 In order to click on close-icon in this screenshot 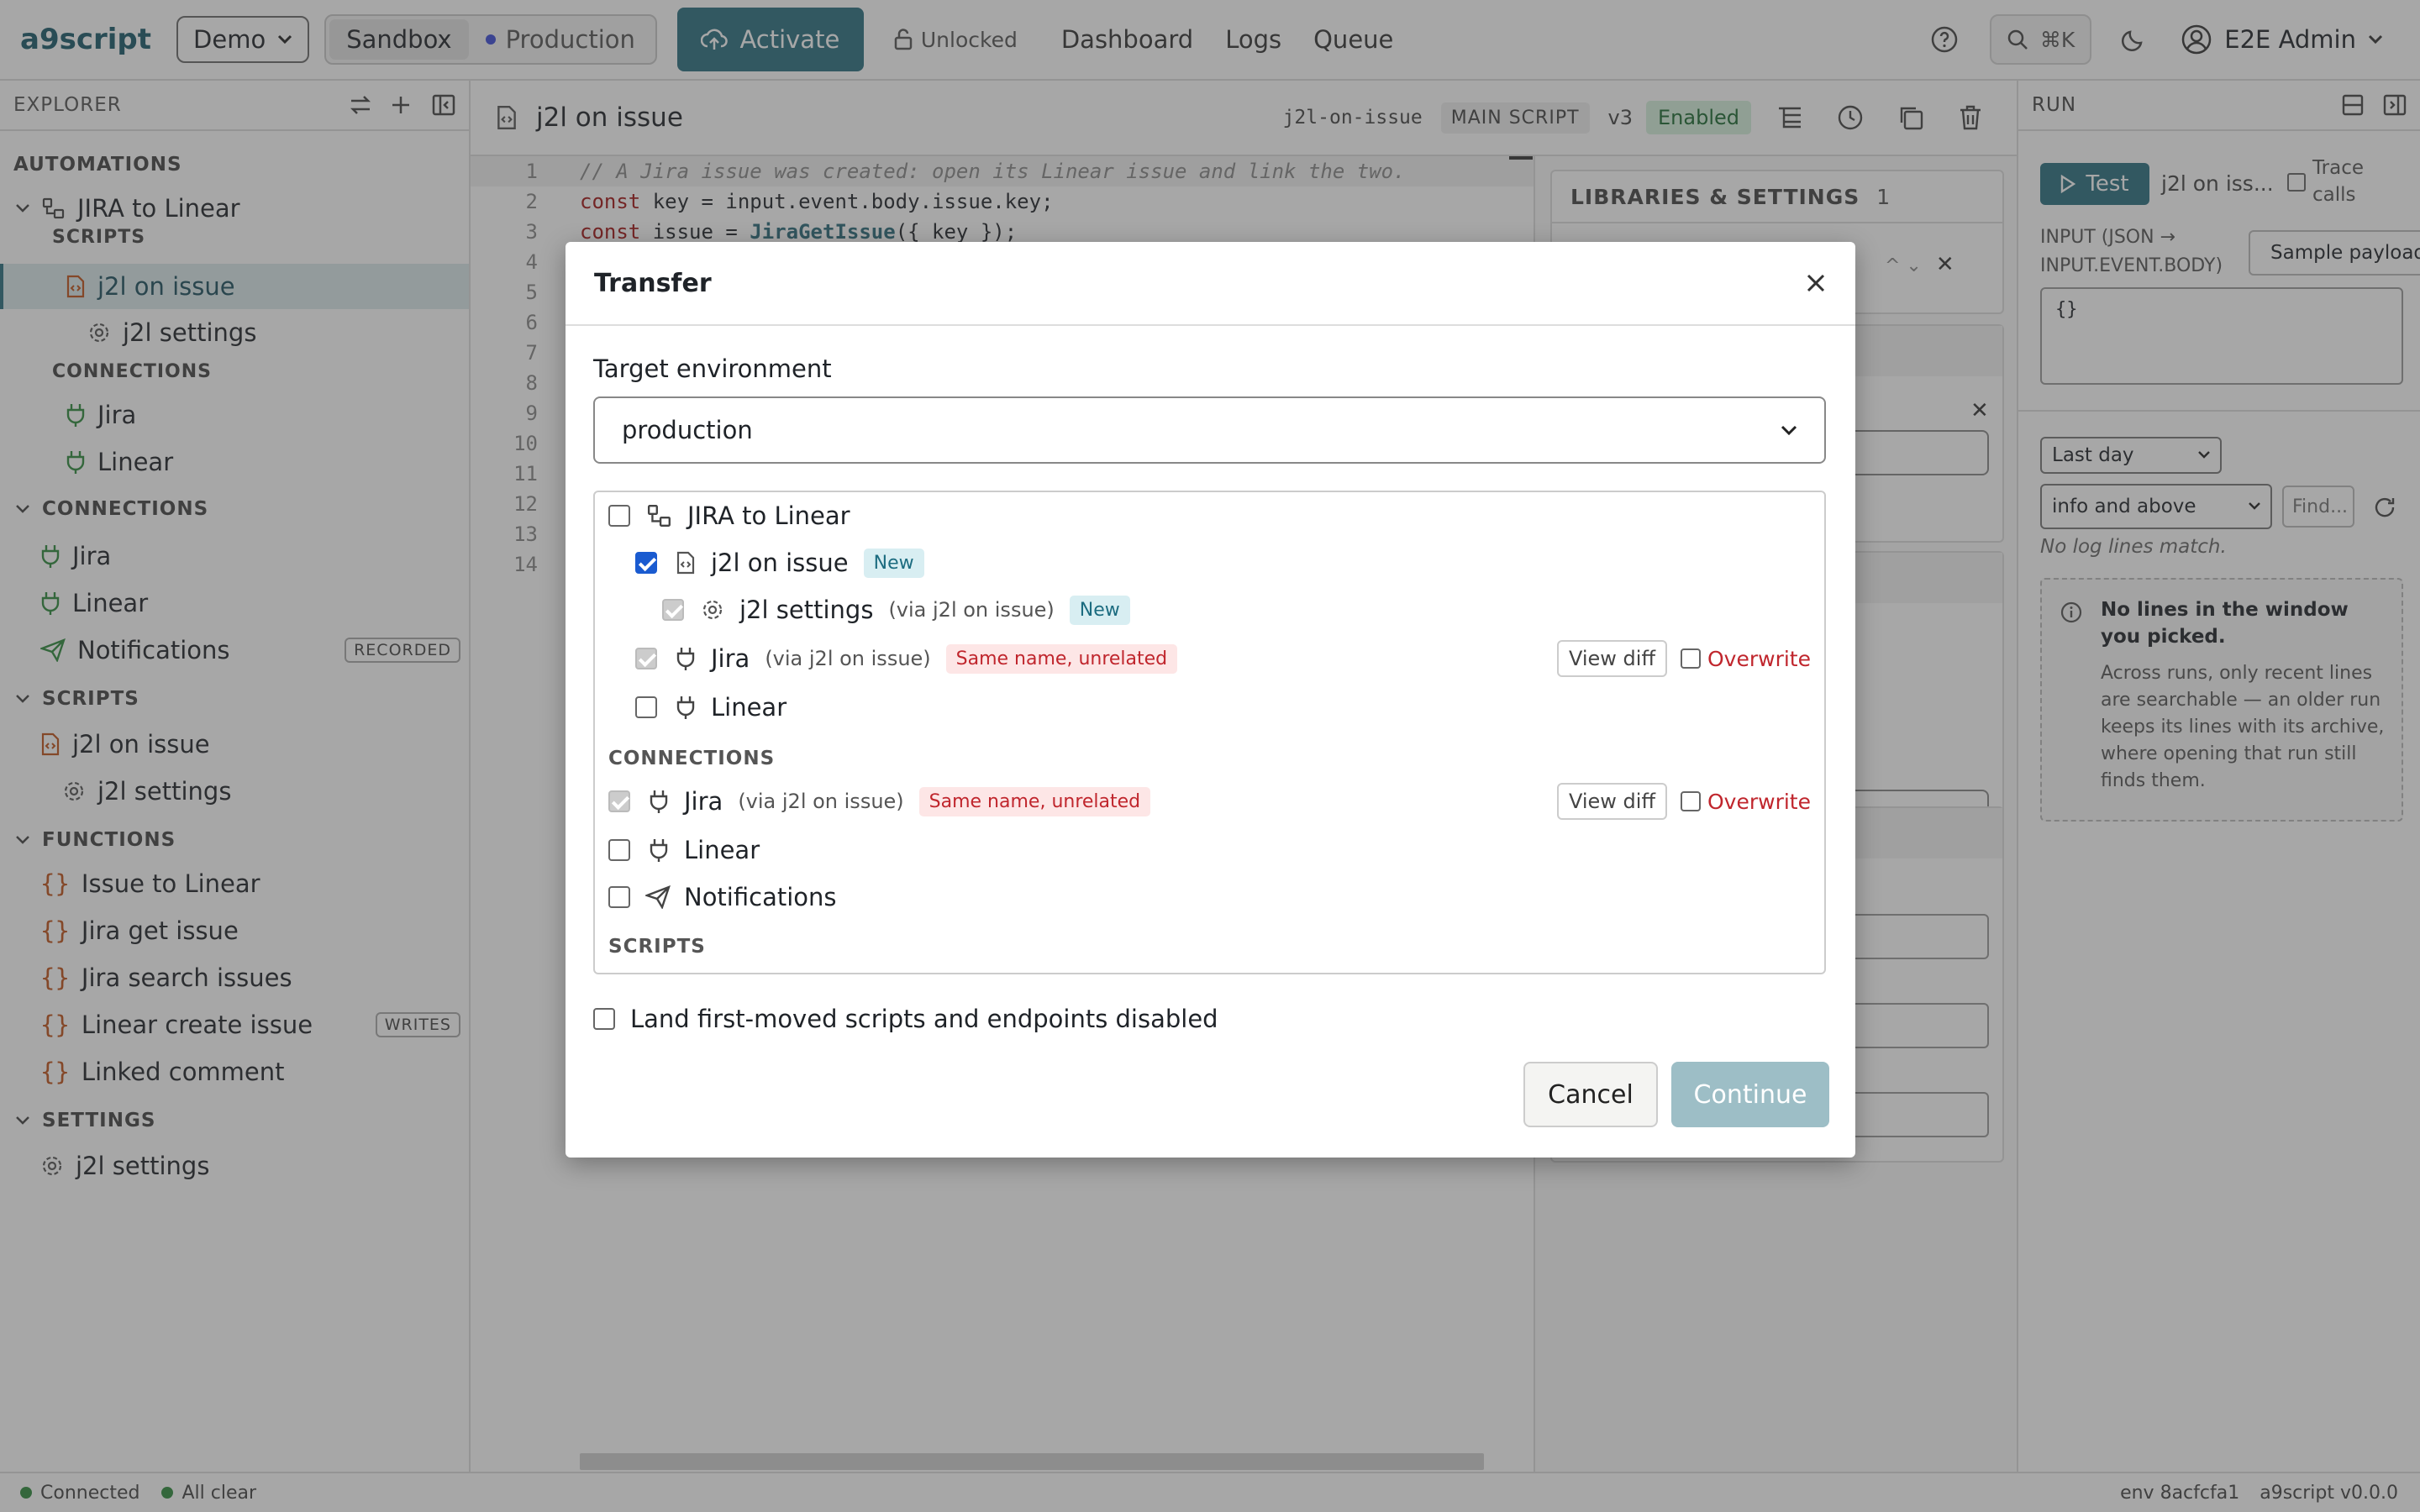, I will do `click(1816, 283)`.